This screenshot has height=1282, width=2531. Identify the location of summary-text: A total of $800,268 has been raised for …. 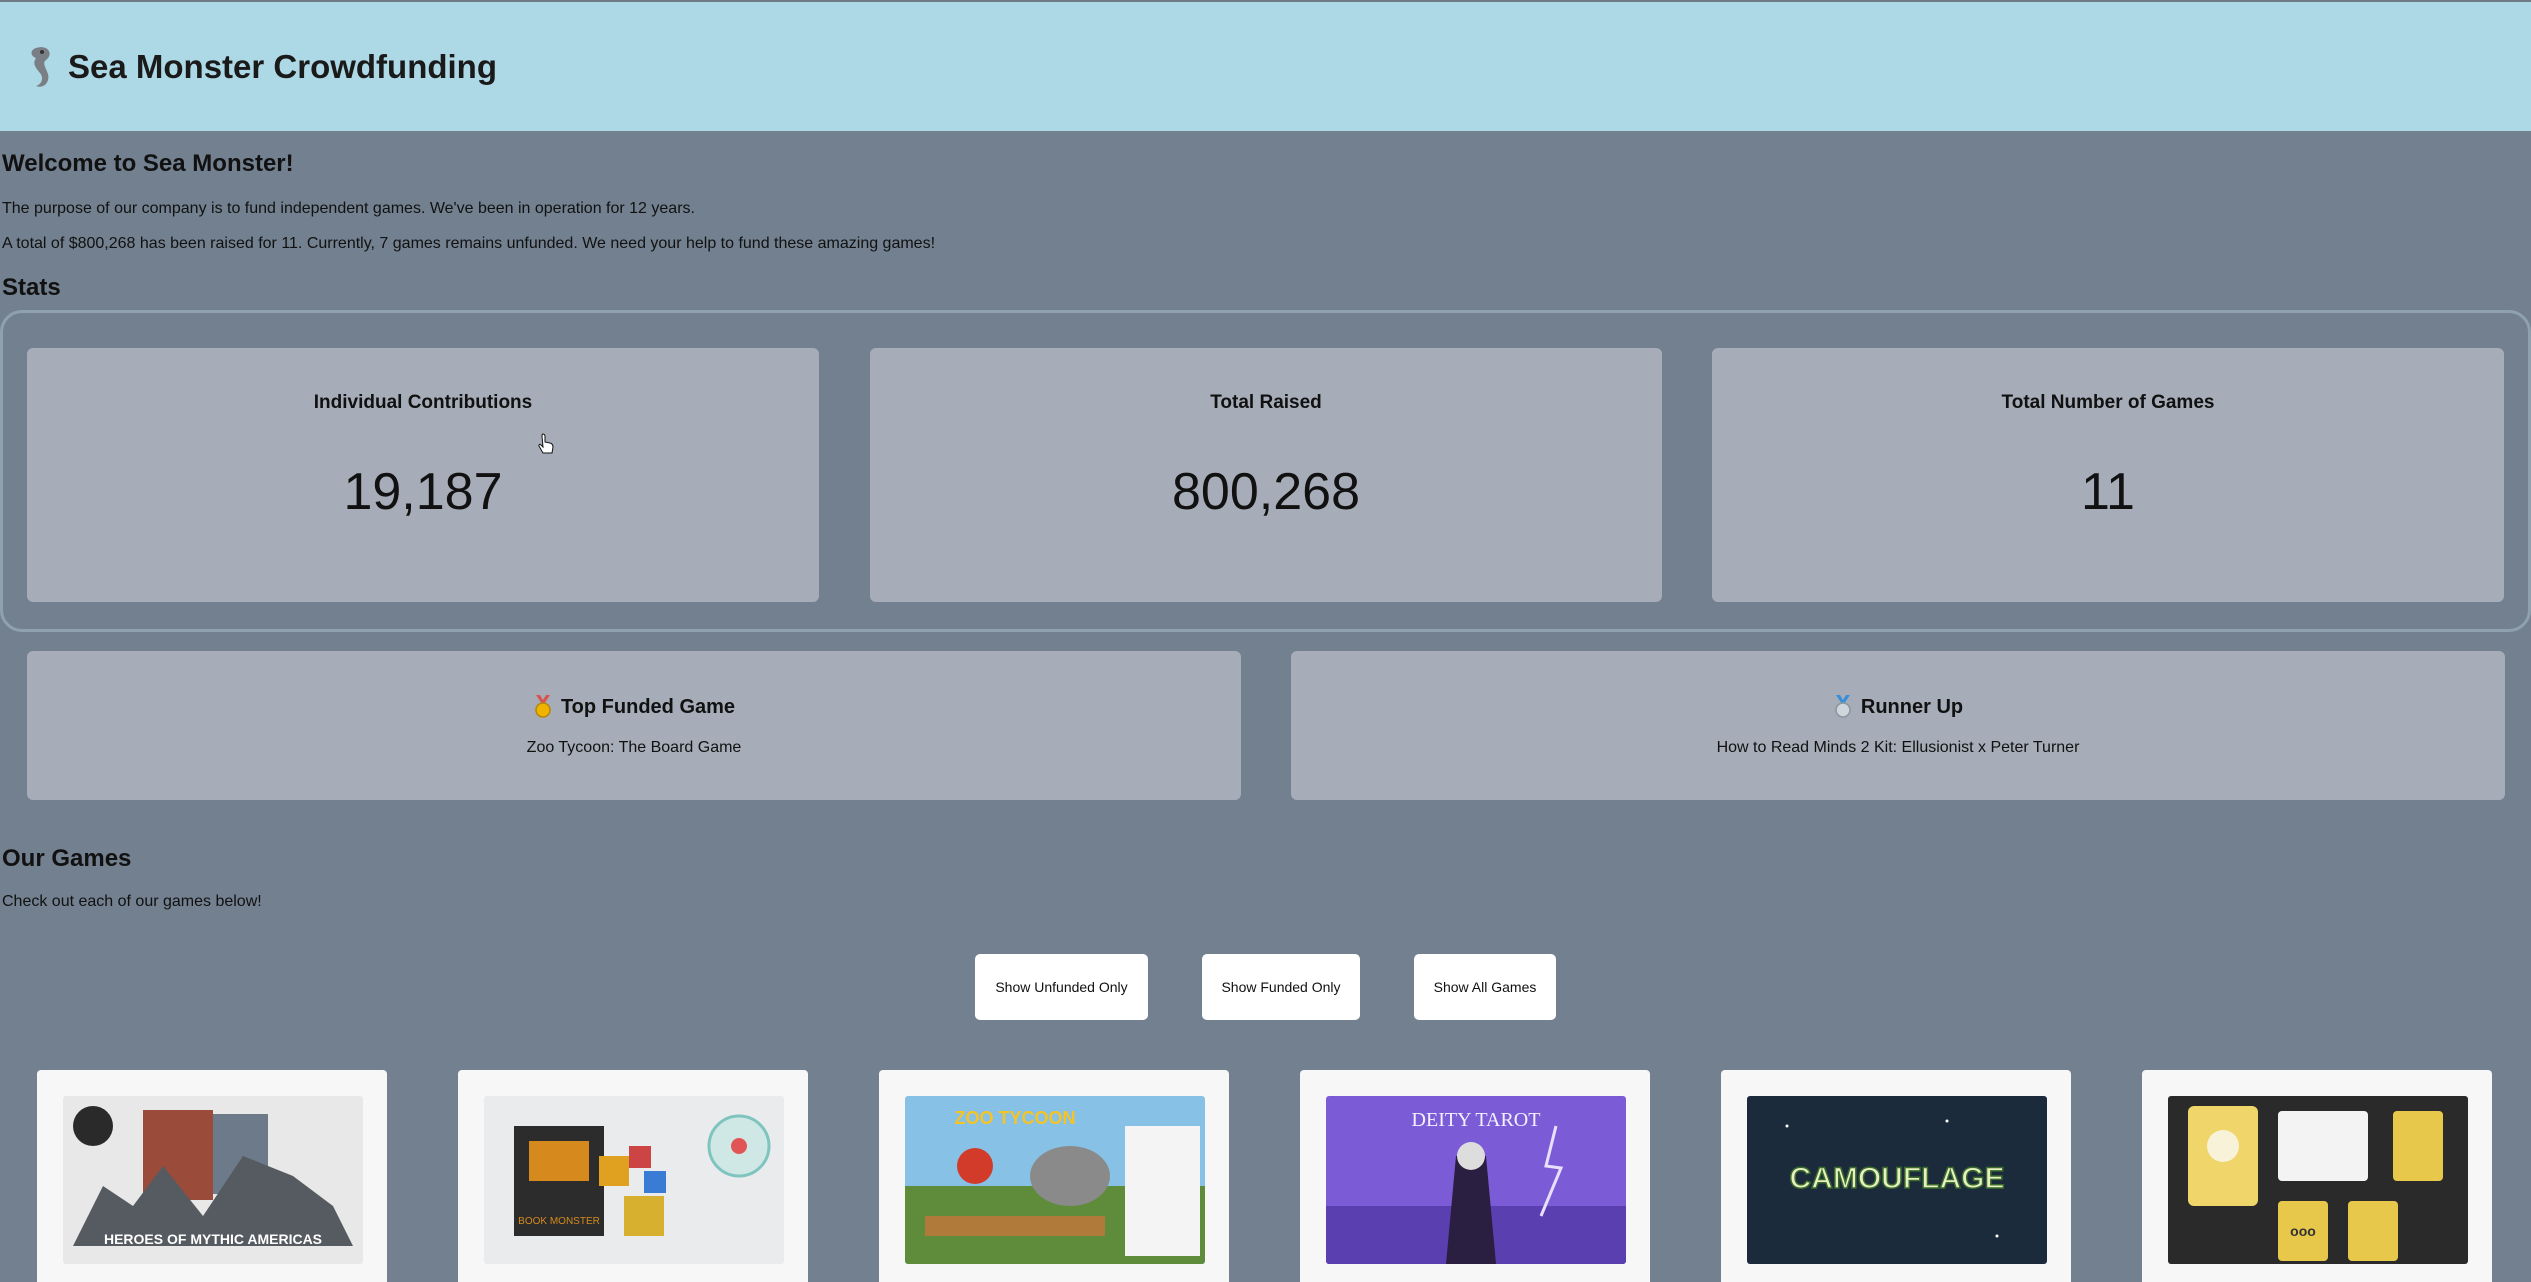
(469, 243).